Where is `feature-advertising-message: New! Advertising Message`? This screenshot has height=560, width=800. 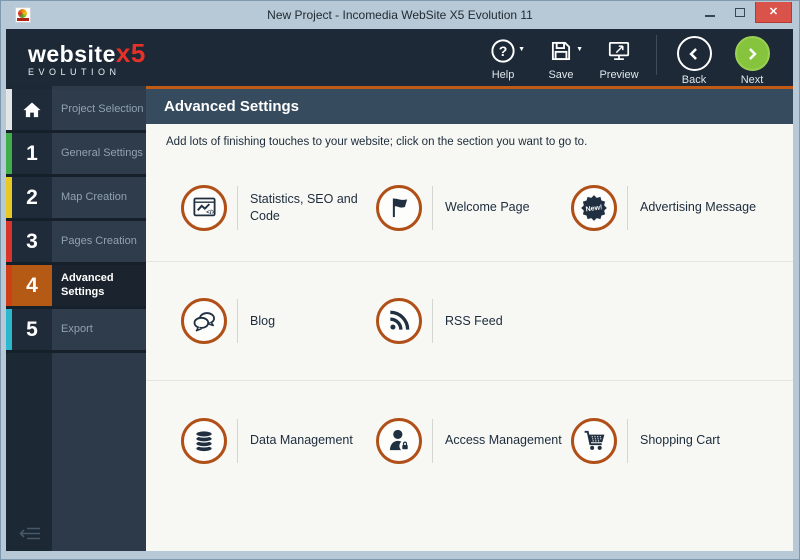
feature-advertising-message: New! Advertising Message is located at coordinates (668, 207).